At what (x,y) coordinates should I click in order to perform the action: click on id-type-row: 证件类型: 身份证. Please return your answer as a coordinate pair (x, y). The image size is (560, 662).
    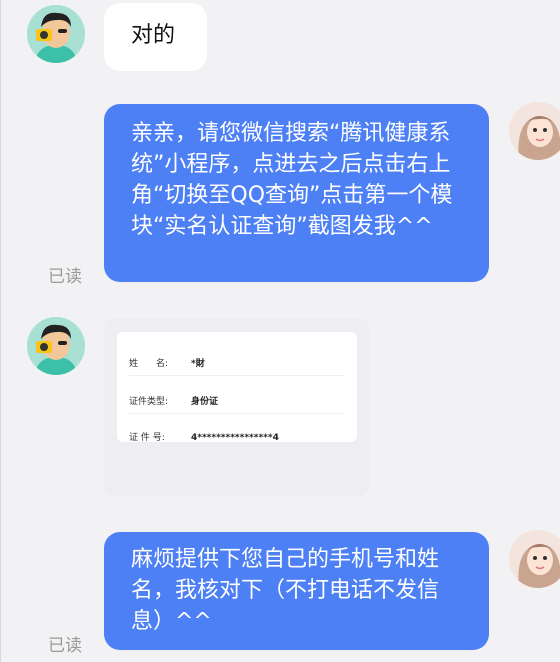
    Looking at the image, I should click on (173, 400).